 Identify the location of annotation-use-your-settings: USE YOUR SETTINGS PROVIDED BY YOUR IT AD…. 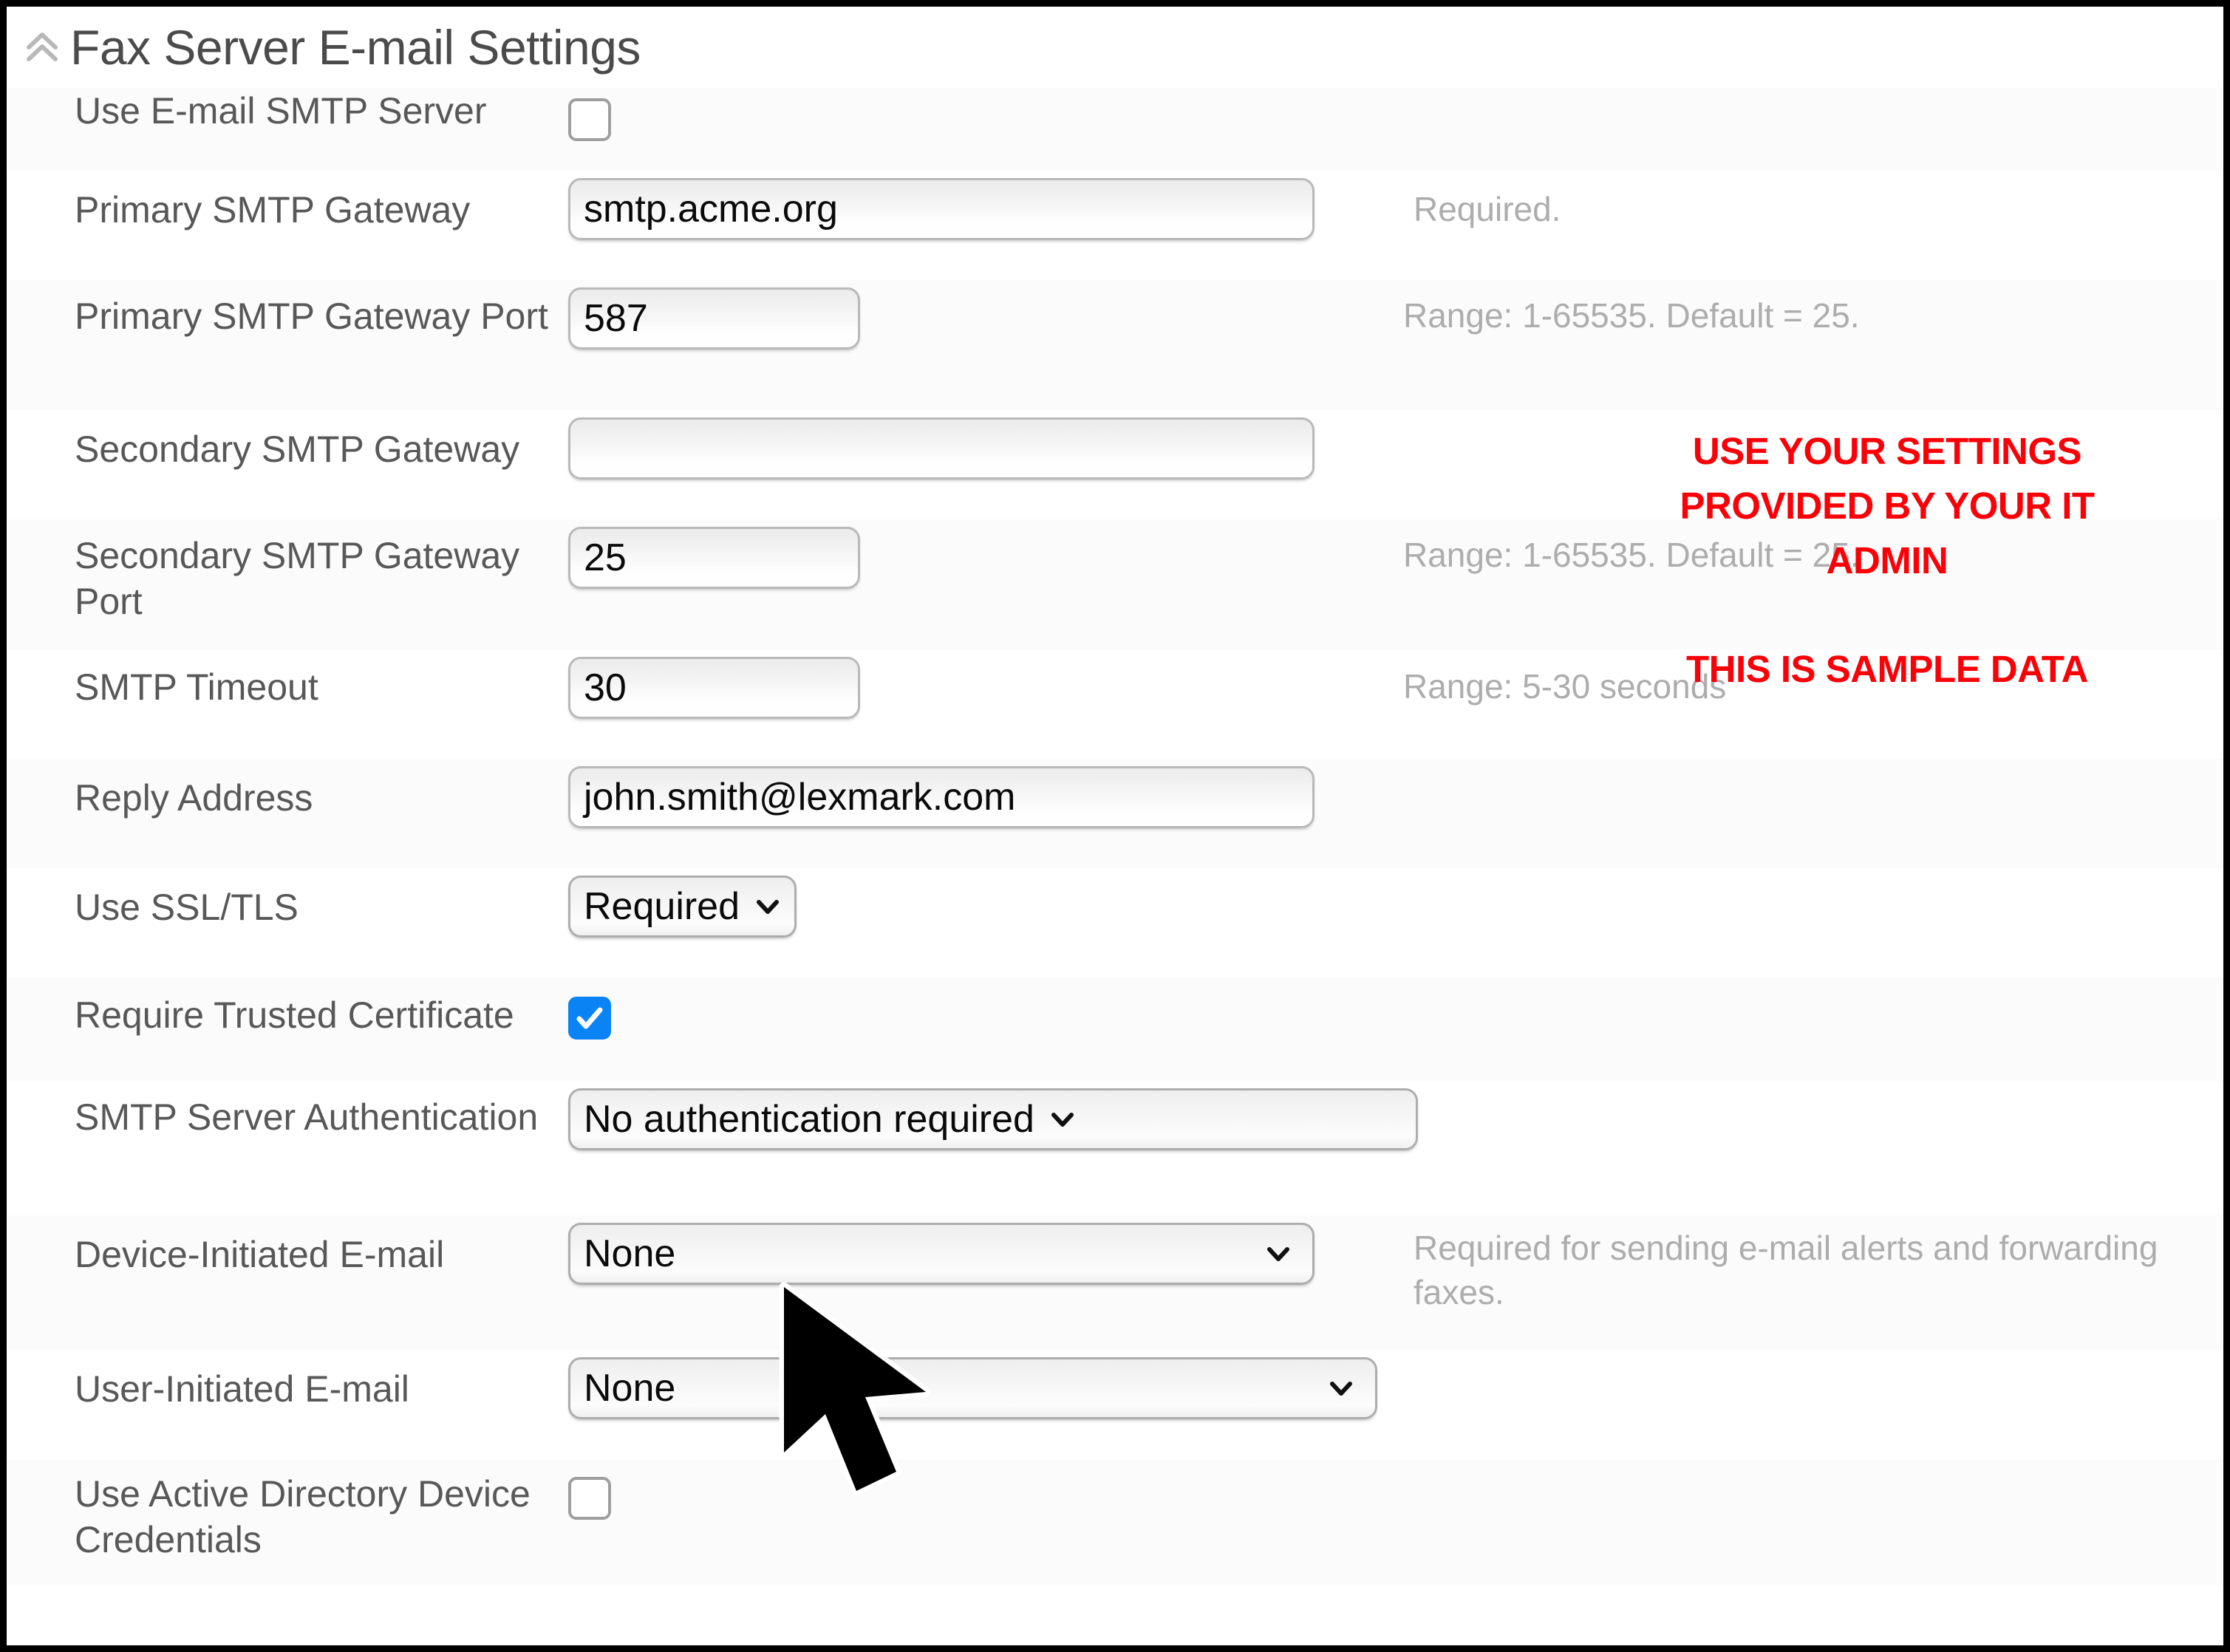
(1888, 505).